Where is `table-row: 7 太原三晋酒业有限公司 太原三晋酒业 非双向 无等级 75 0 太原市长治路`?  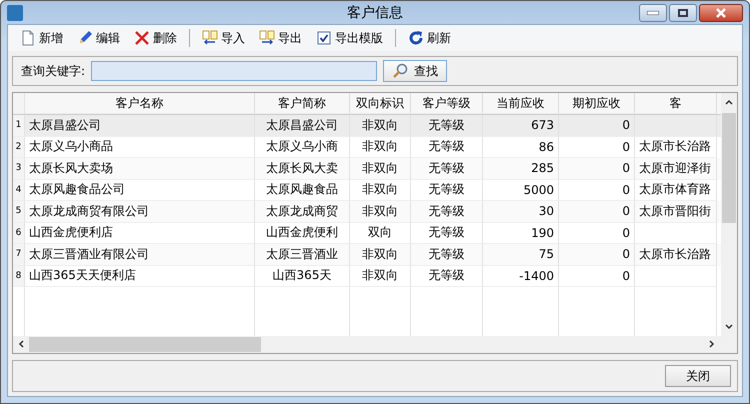 table-row: 7 太原三晋酒业有限公司 太原三晋酒业 非双向 无等级 75 0 太原市长治路 is located at coordinates (367, 255).